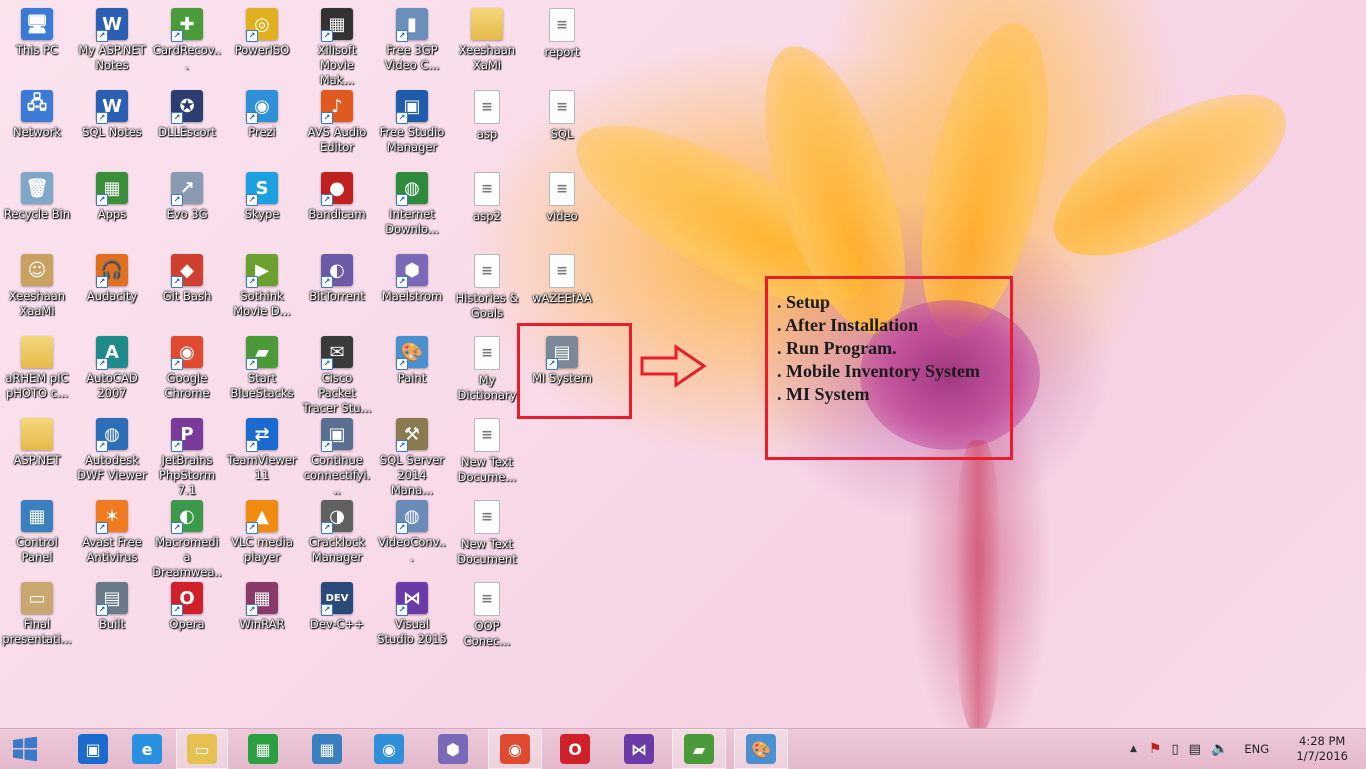 The width and height of the screenshot is (1366, 769). I want to click on desktop-icon: ASP.NET, so click(37, 458).